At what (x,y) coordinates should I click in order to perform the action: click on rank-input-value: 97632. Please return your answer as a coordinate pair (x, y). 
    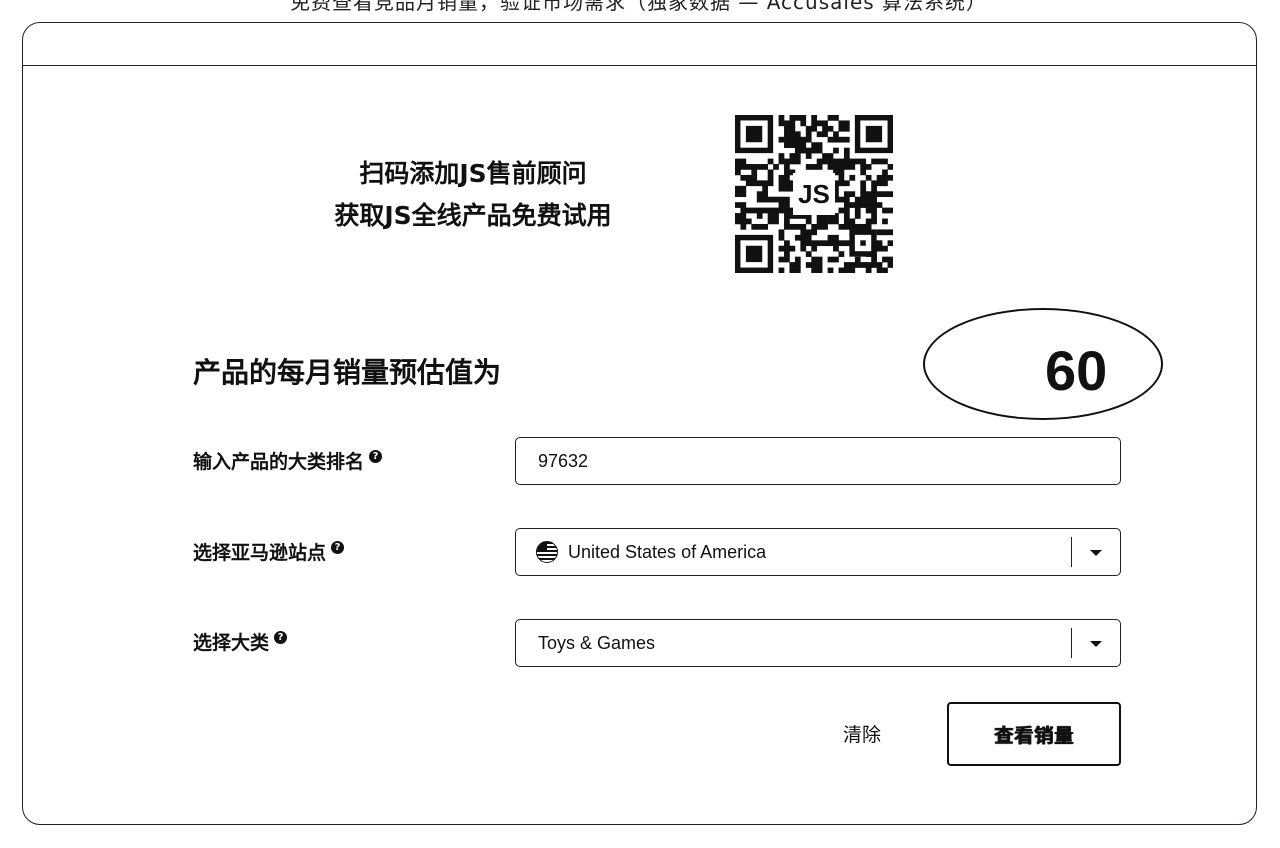
    Looking at the image, I should click on (552, 461).